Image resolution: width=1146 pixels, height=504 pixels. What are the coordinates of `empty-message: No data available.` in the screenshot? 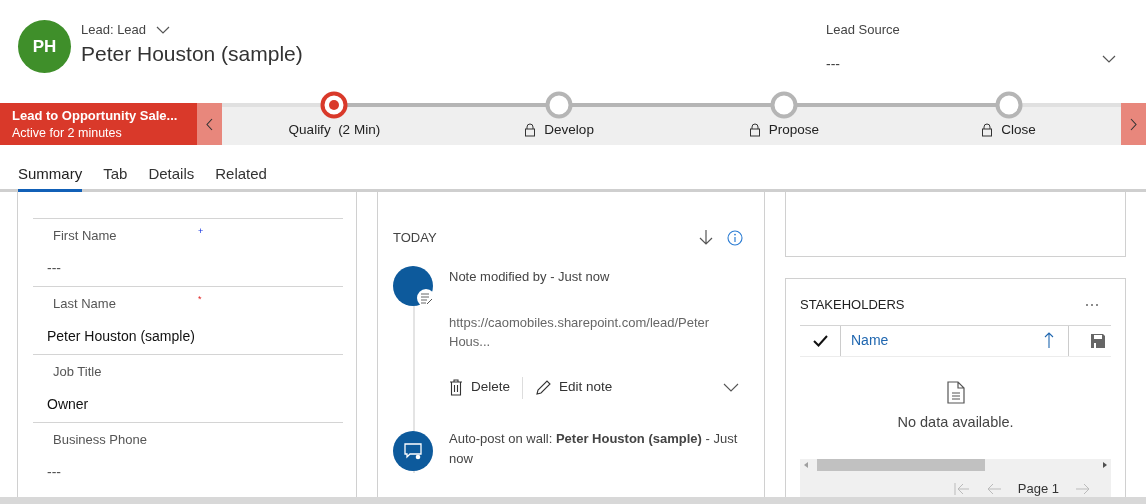 It's located at (955, 422).